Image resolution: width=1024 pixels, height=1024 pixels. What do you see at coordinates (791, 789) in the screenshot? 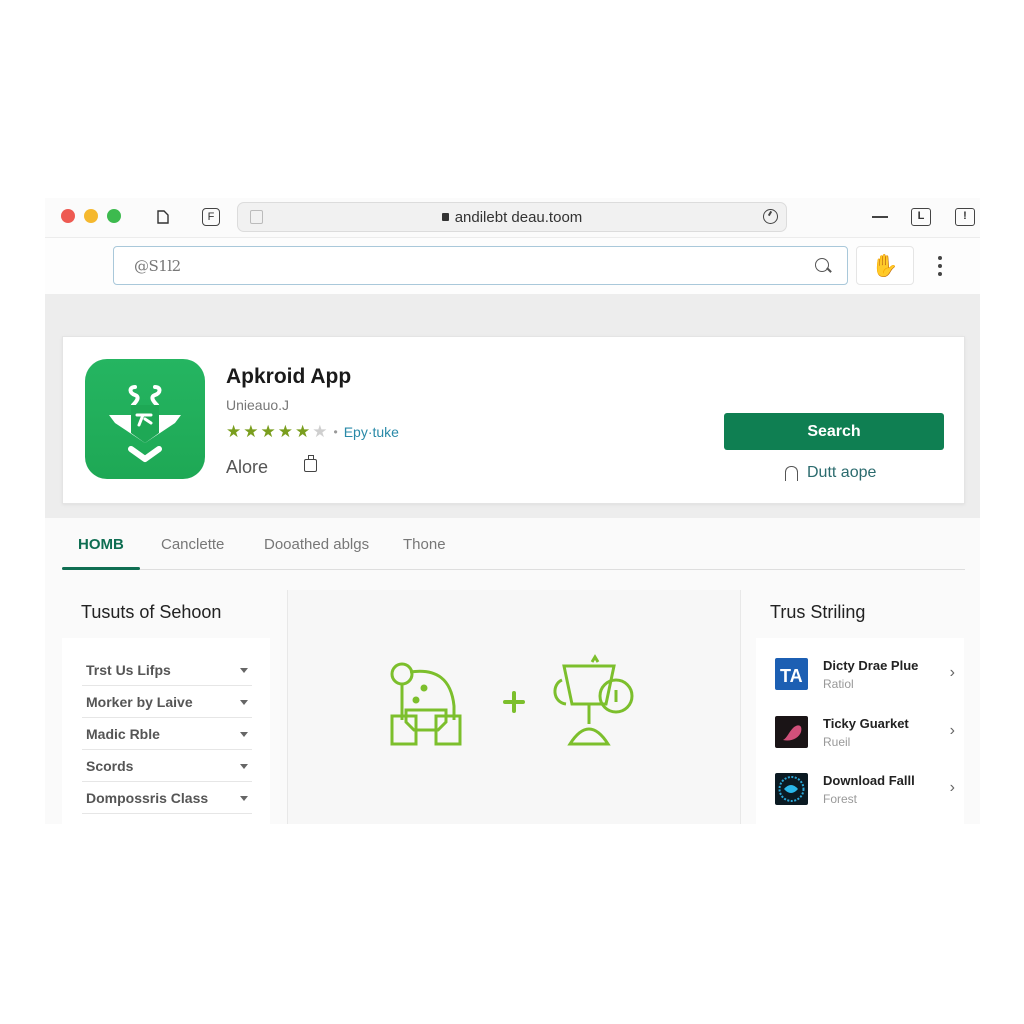
I see `blue-circle-app-icon` at bounding box center [791, 789].